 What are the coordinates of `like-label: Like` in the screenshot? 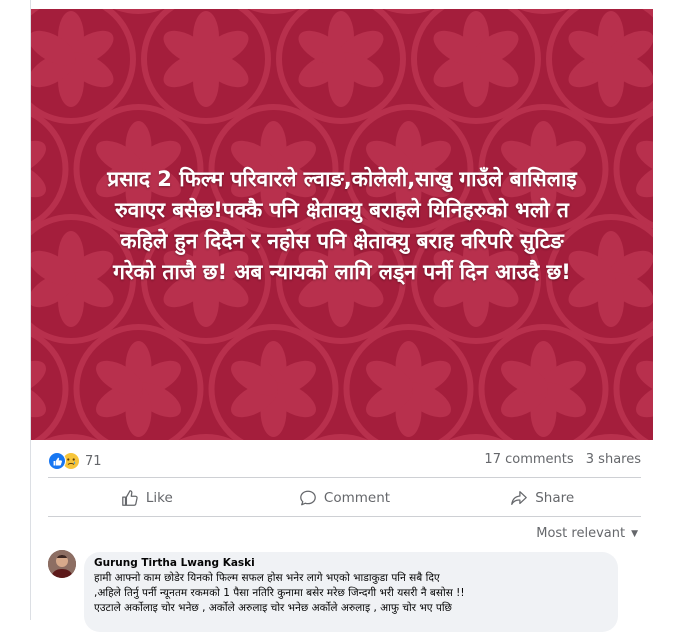 It's located at (159, 498).